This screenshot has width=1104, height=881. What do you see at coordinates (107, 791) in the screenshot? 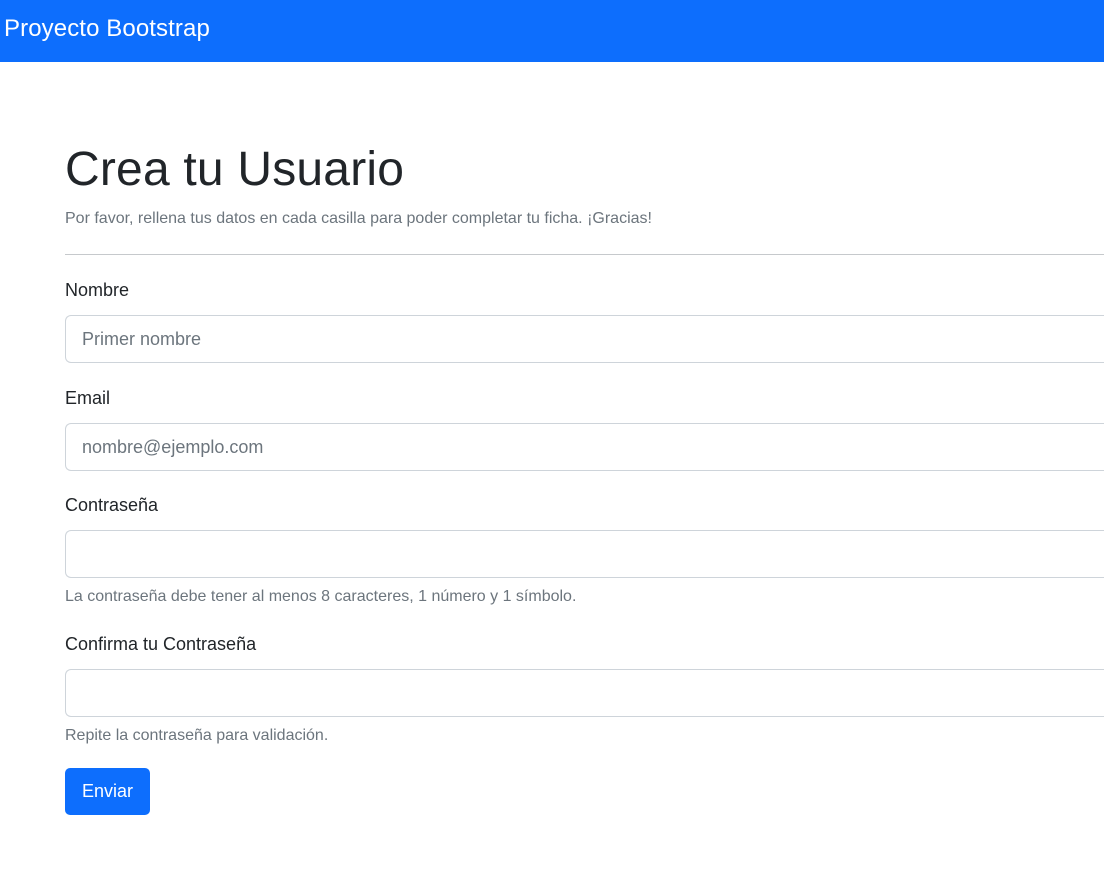
I see `submit-button: Enviar` at bounding box center [107, 791].